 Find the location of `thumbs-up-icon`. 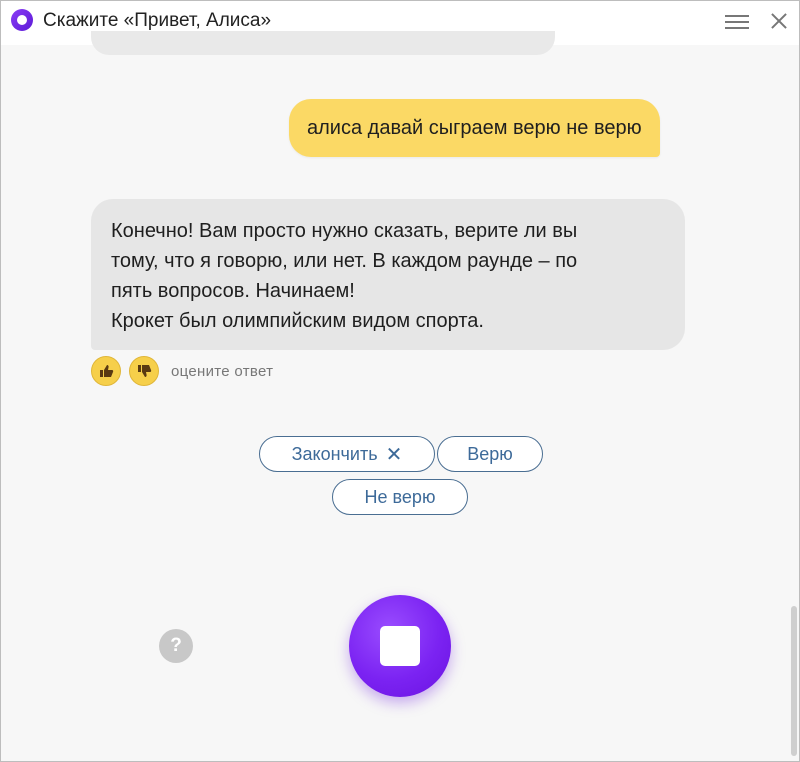

thumbs-up-icon is located at coordinates (106, 371).